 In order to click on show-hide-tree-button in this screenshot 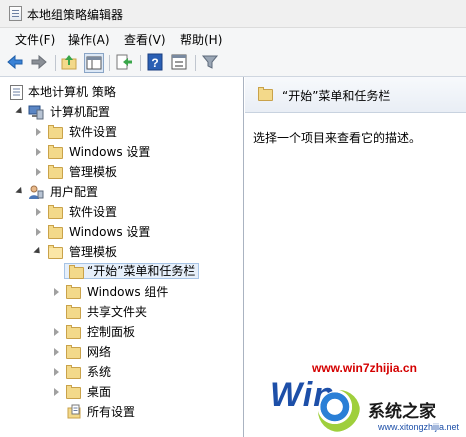, I will do `click(94, 63)`.